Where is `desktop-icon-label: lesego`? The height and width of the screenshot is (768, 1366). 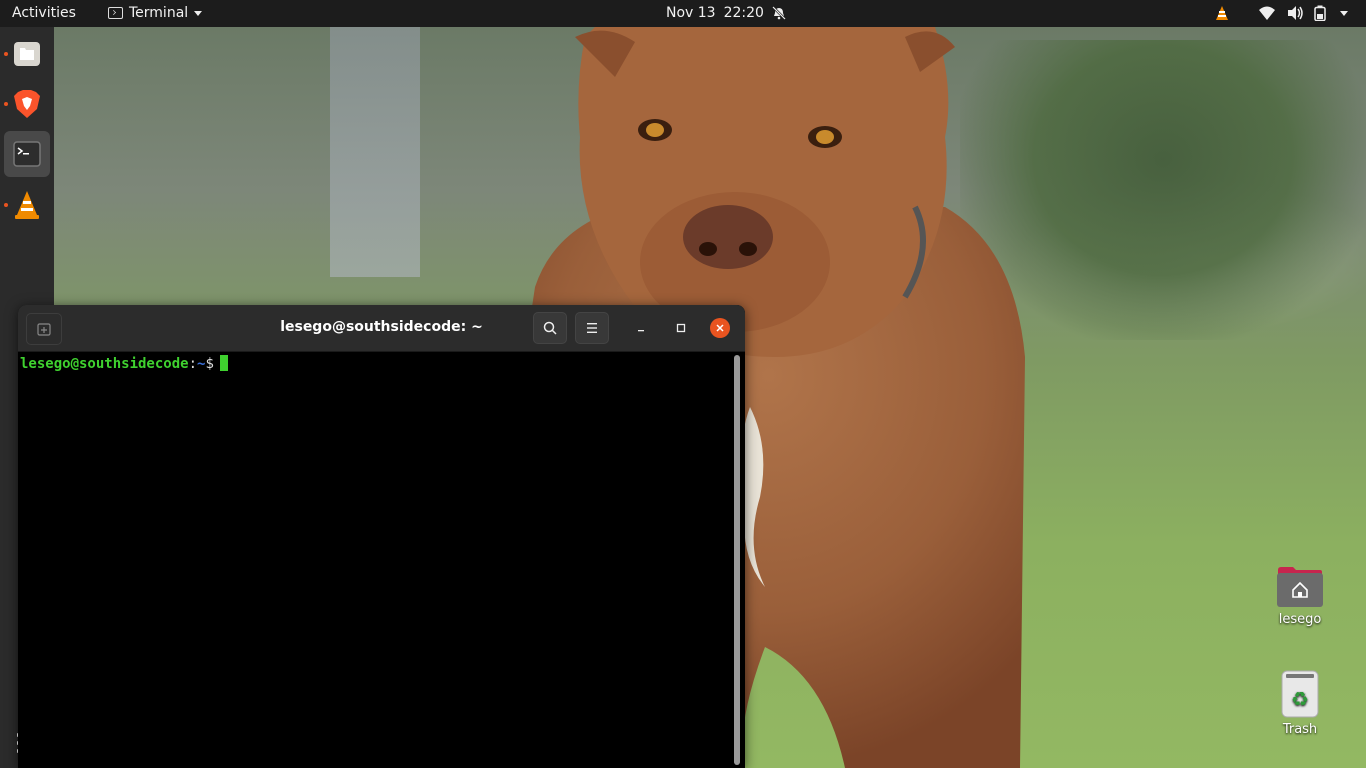
desktop-icon-label: lesego is located at coordinates (1300, 619).